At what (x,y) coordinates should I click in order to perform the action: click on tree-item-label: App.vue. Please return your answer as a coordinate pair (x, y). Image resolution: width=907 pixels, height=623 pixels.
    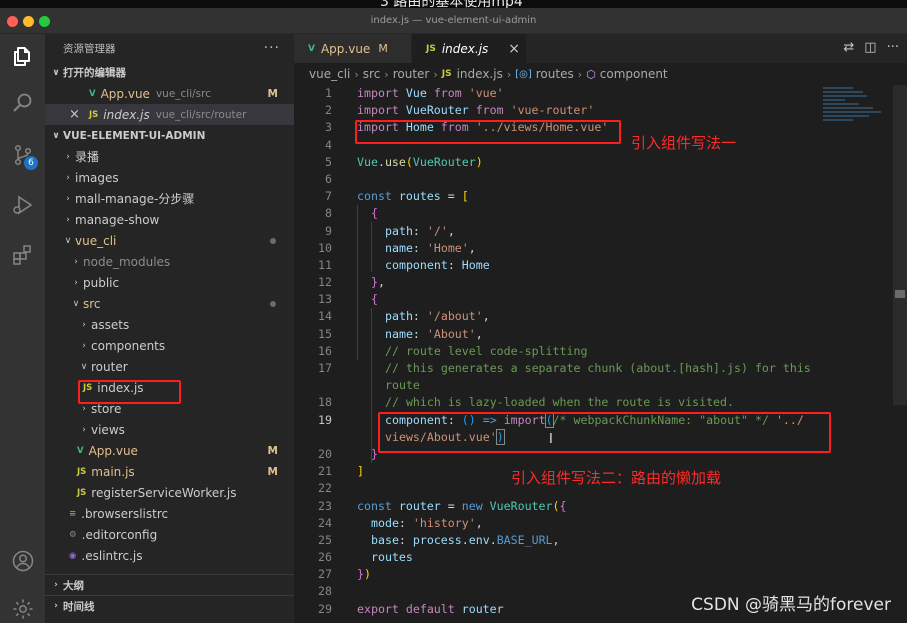
    Looking at the image, I should click on (113, 450).